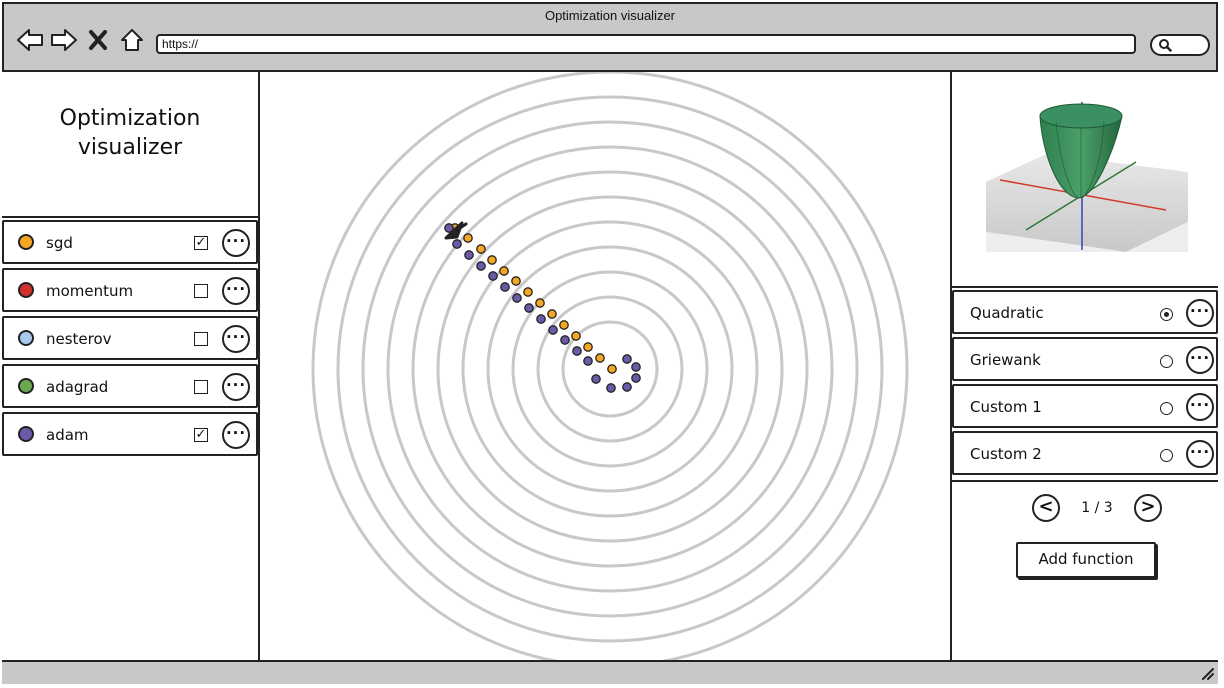 The width and height of the screenshot is (1224, 688). I want to click on search-icon, so click(1165, 45).